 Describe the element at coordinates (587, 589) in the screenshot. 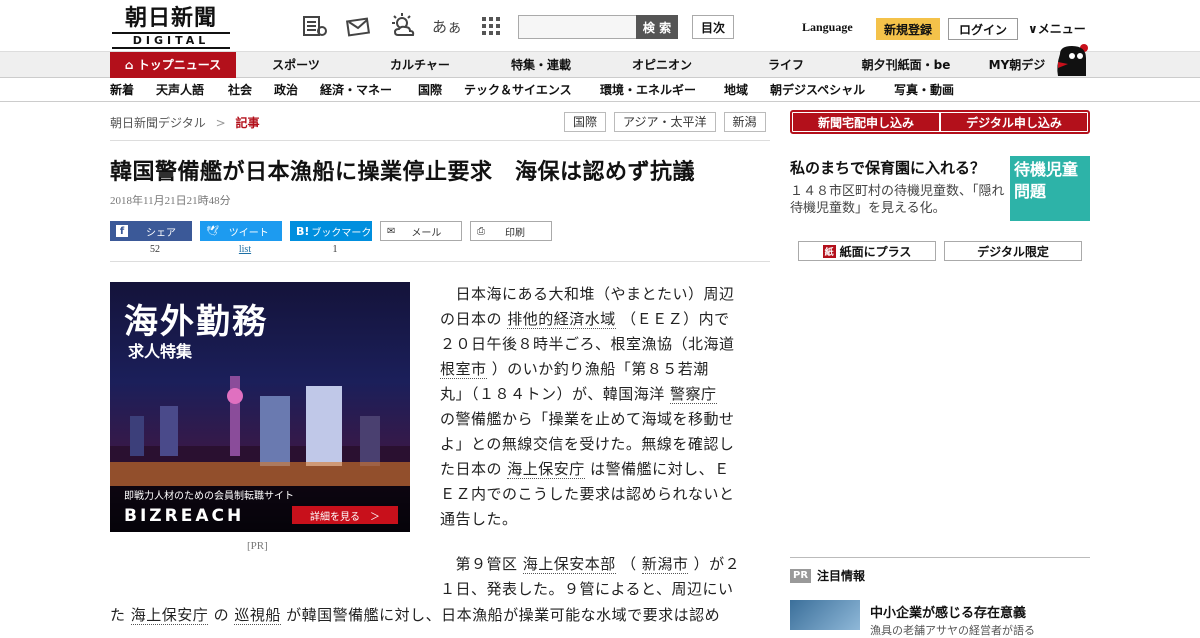

I see `article-line: １日、発表した。９管によると、周辺にい` at that location.